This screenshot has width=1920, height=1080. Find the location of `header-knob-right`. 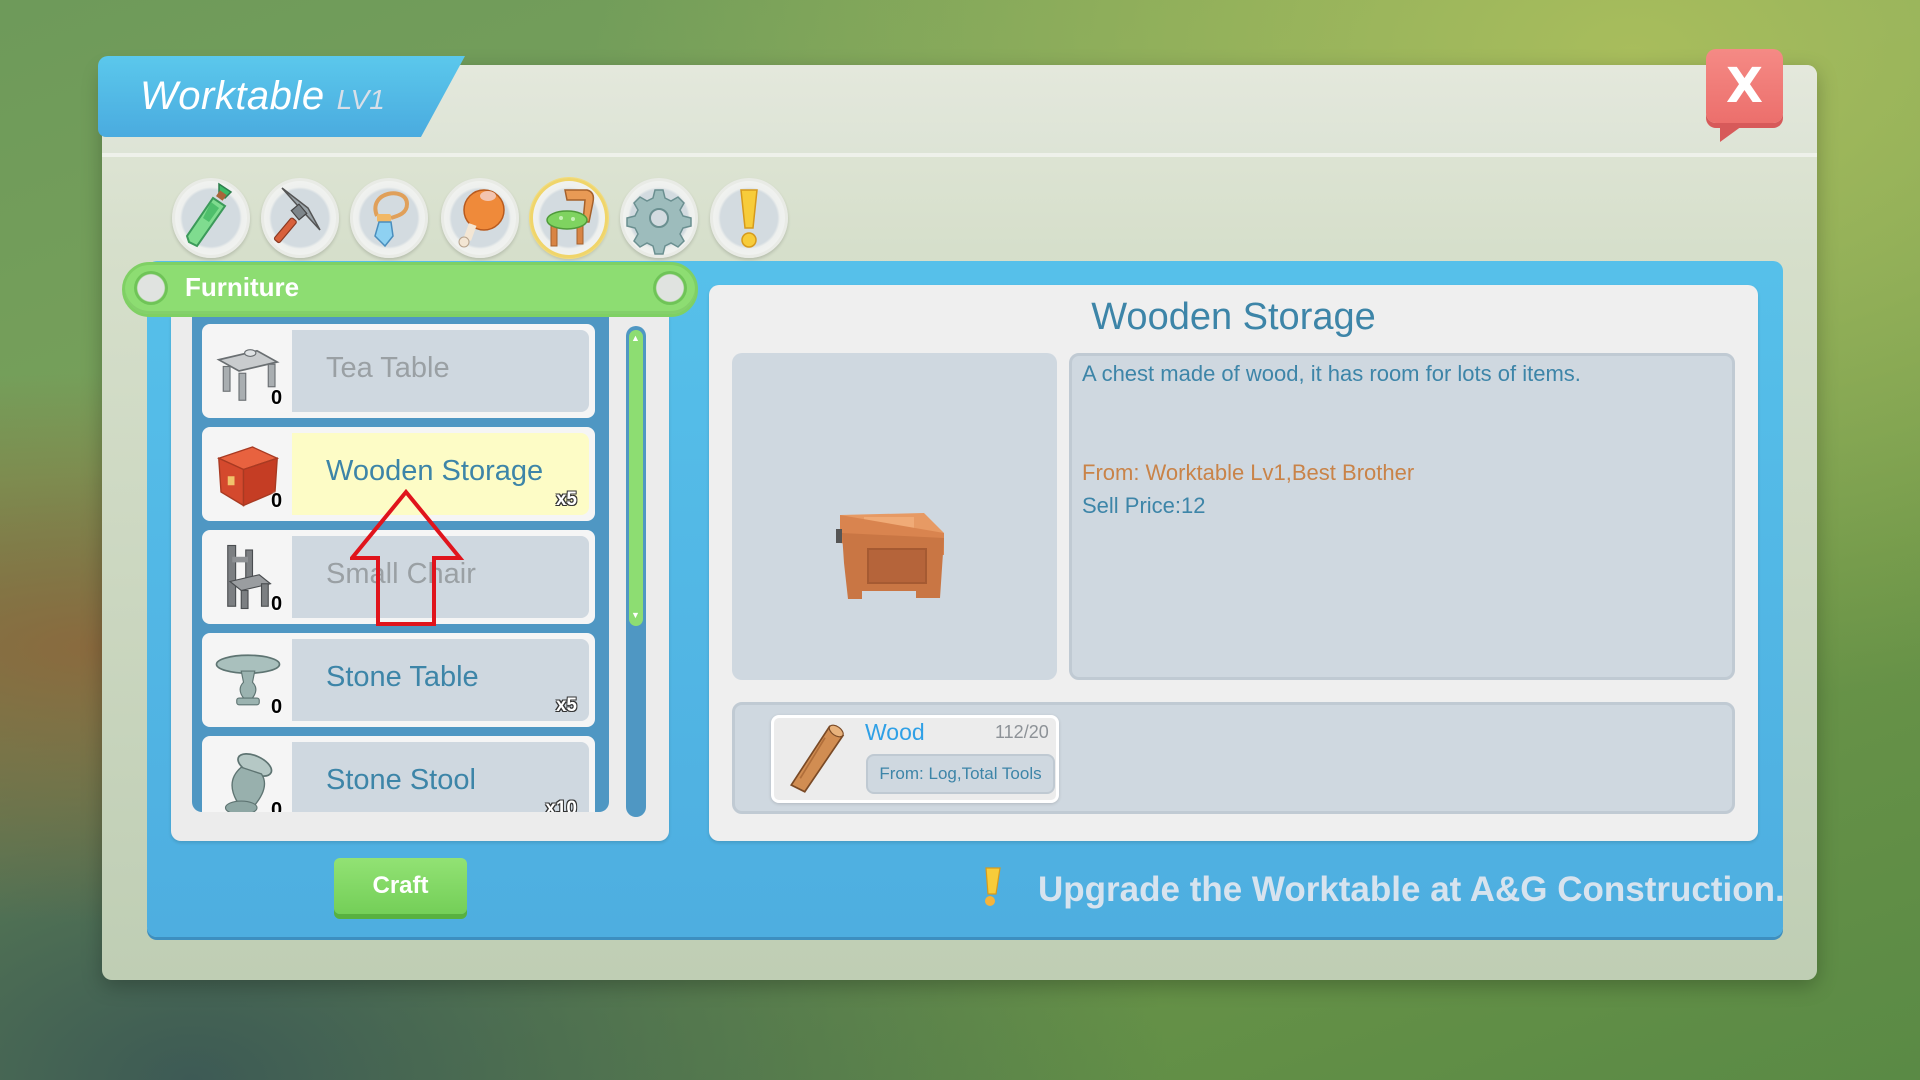

header-knob-right is located at coordinates (670, 288).